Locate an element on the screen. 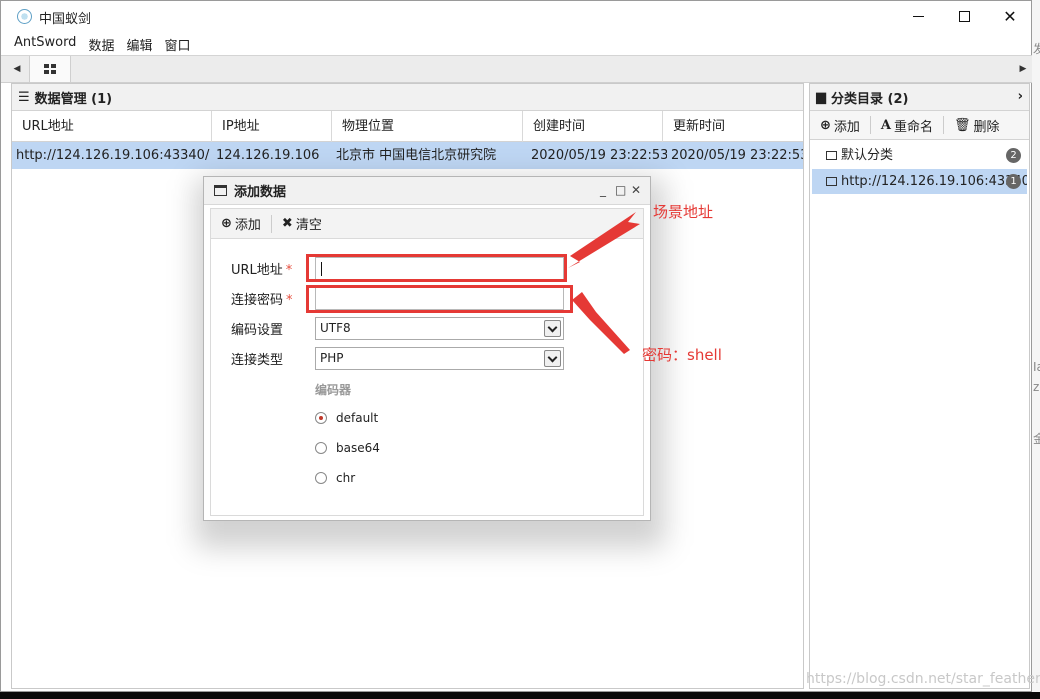 The image size is (1040, 699). list-icon: ☰ is located at coordinates (24, 97).